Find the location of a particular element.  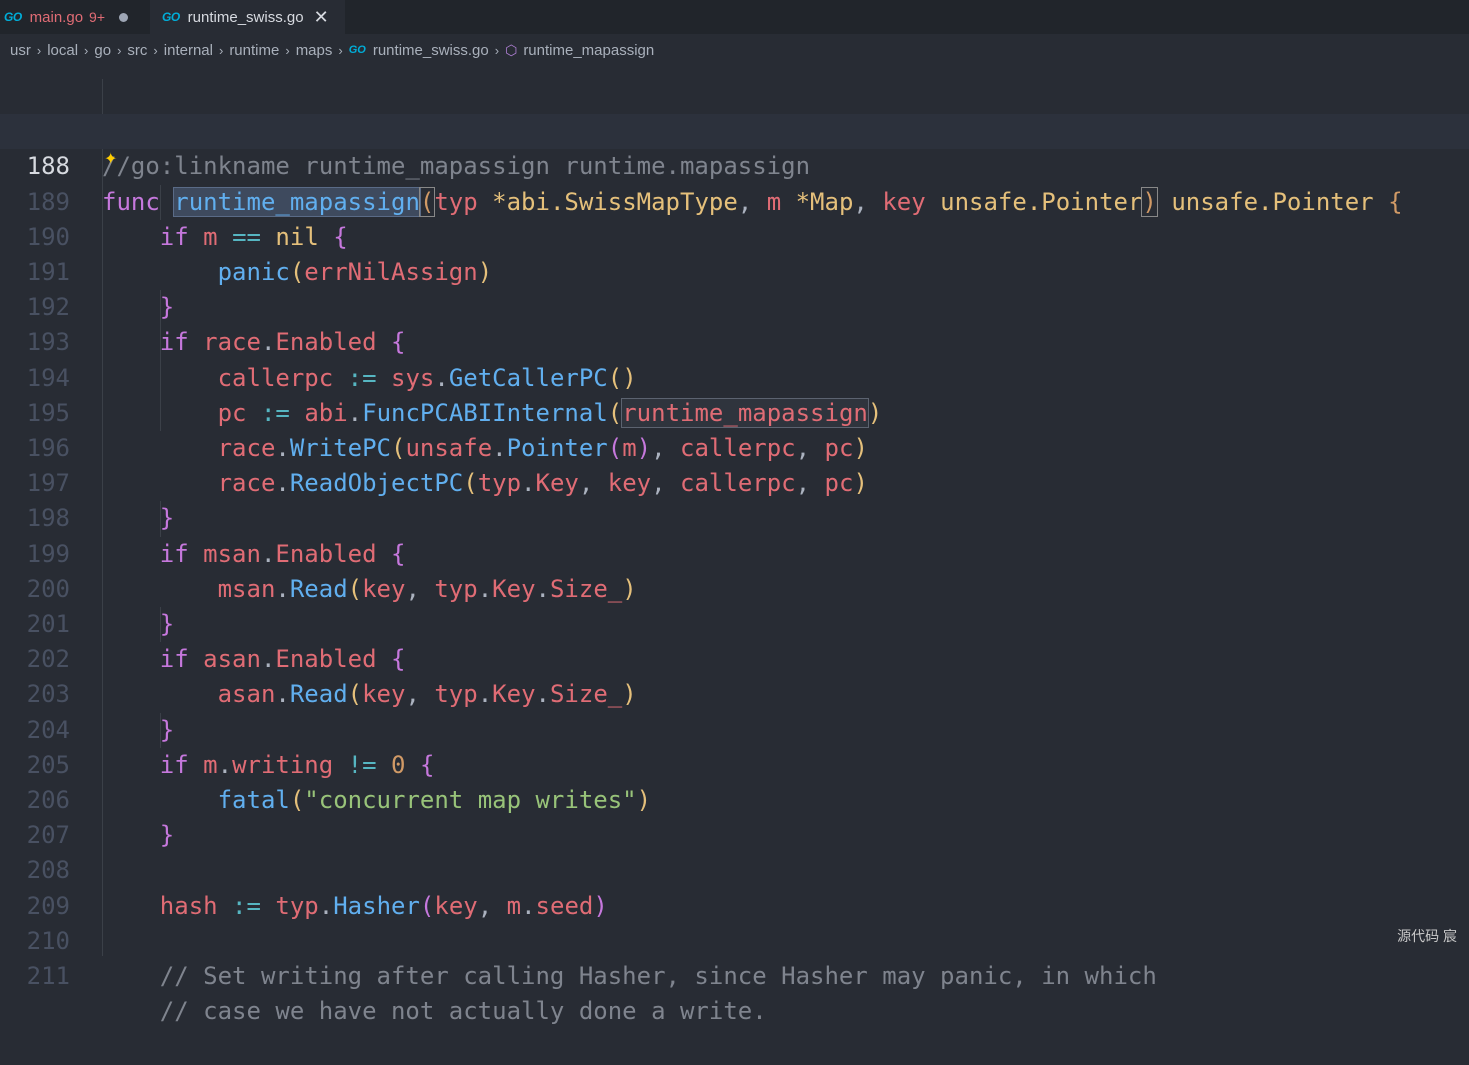

breadcrumb-item: runtime is located at coordinates (254, 50).